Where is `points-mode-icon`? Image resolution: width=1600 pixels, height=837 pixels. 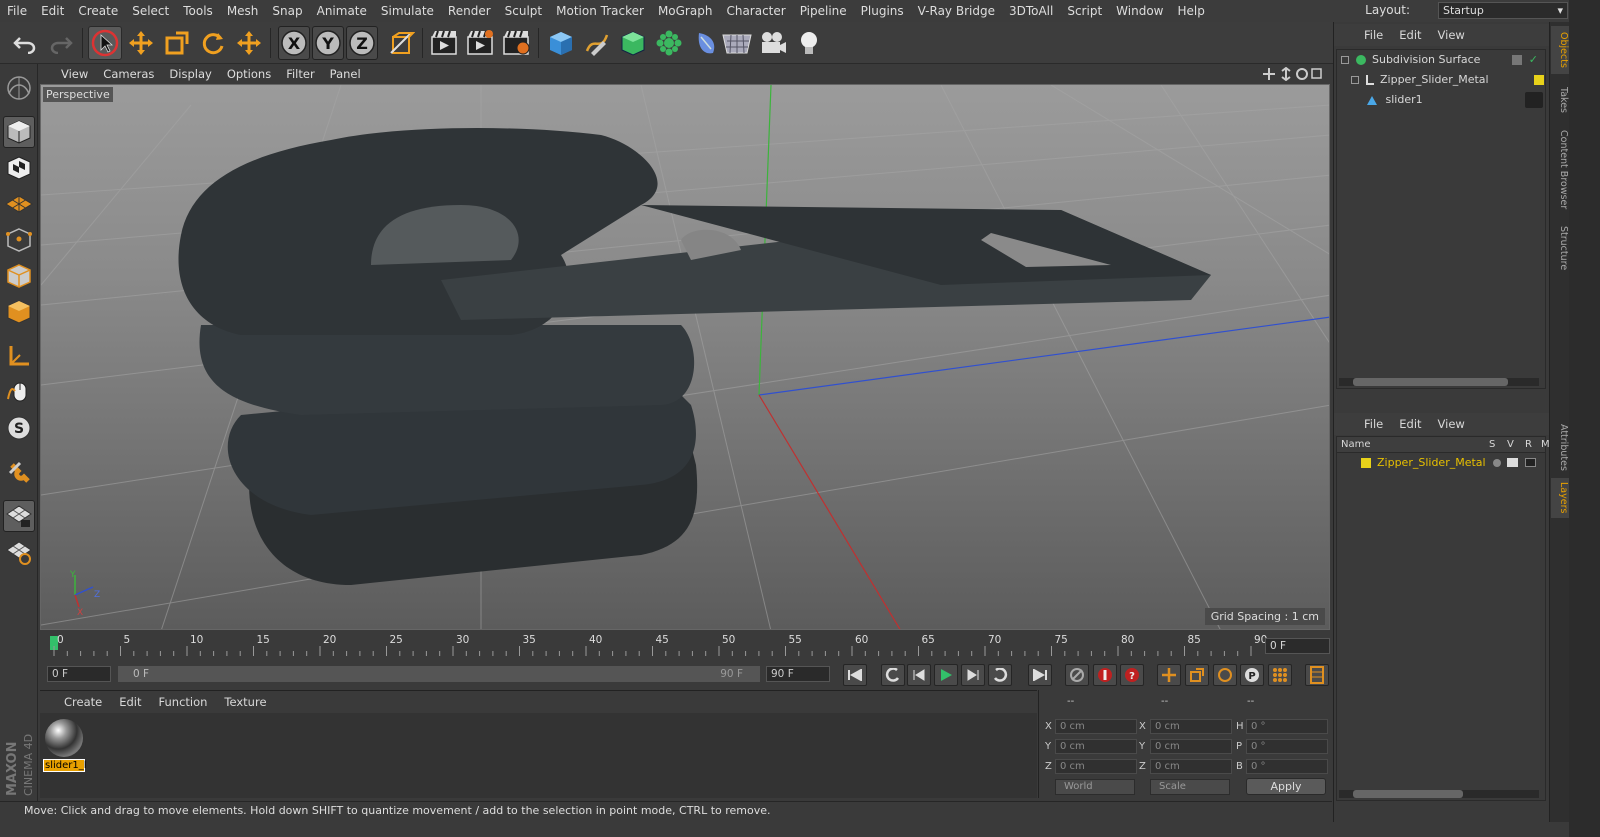
points-mode-icon is located at coordinates (19, 240).